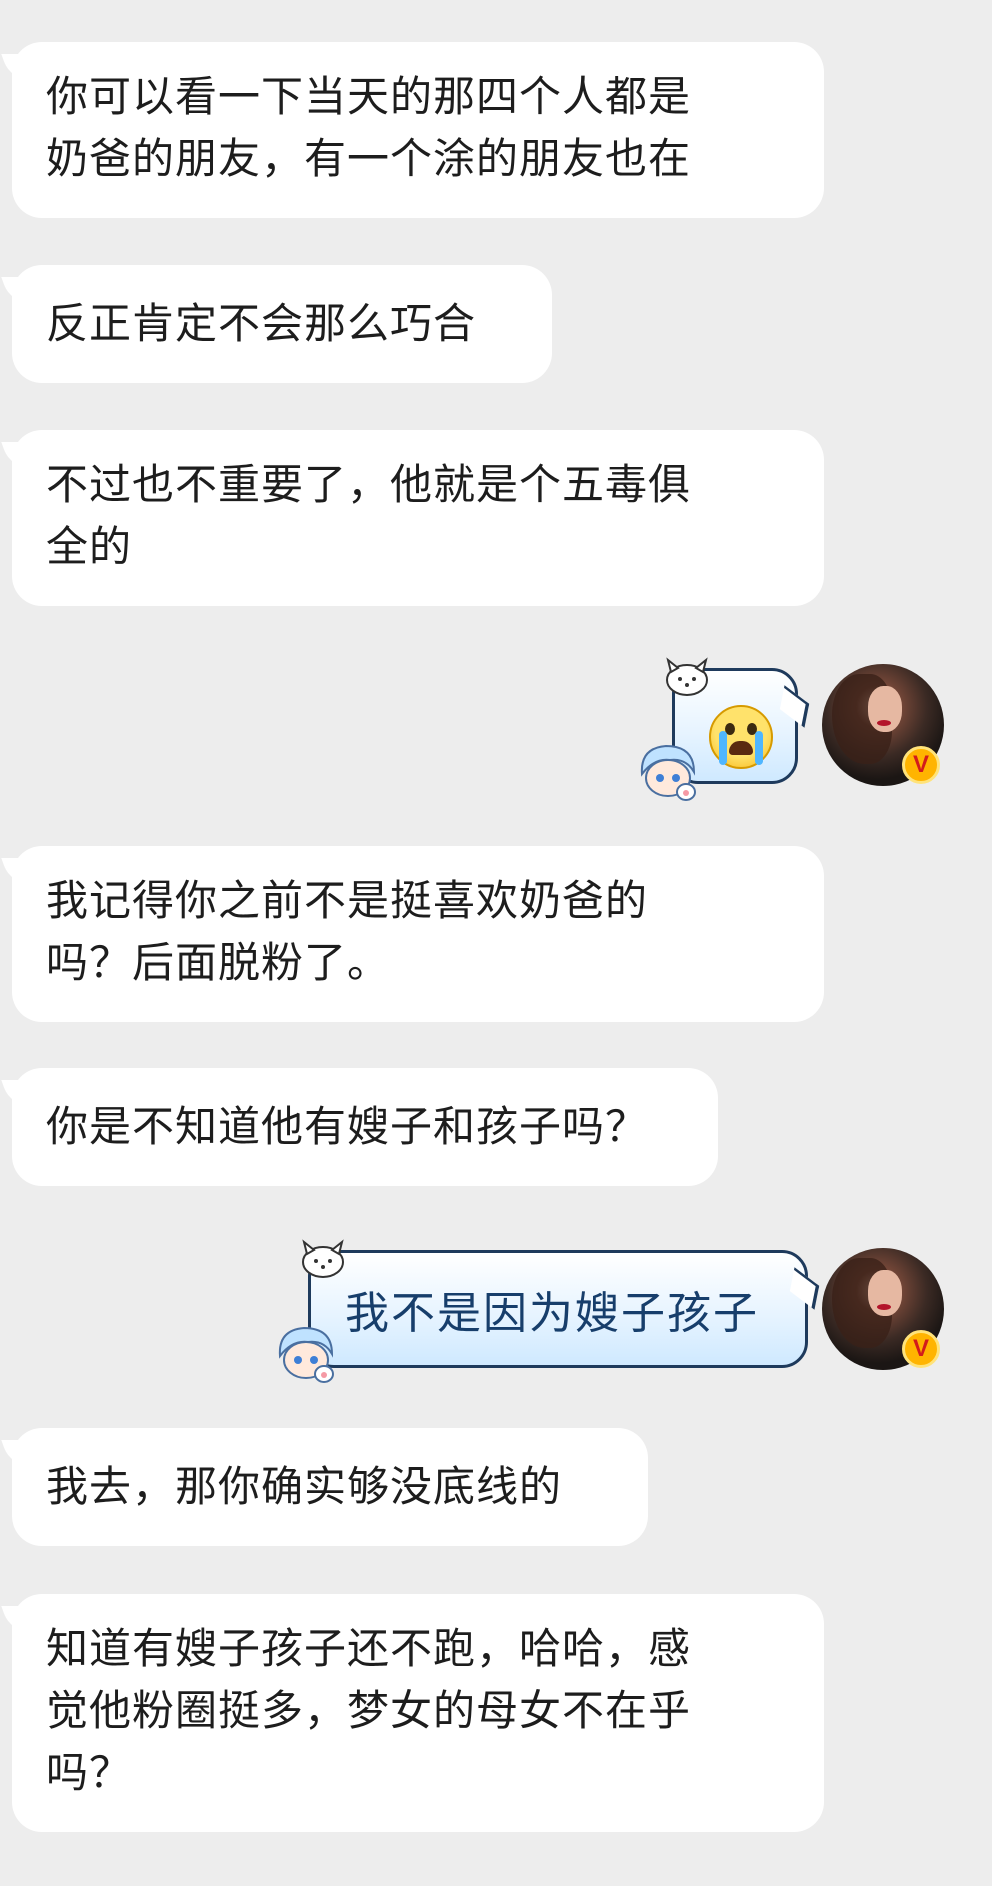  Describe the element at coordinates (347, 900) in the screenshot. I see `message-line: 我记得你之前不是挺喜欢奶爸的` at that location.